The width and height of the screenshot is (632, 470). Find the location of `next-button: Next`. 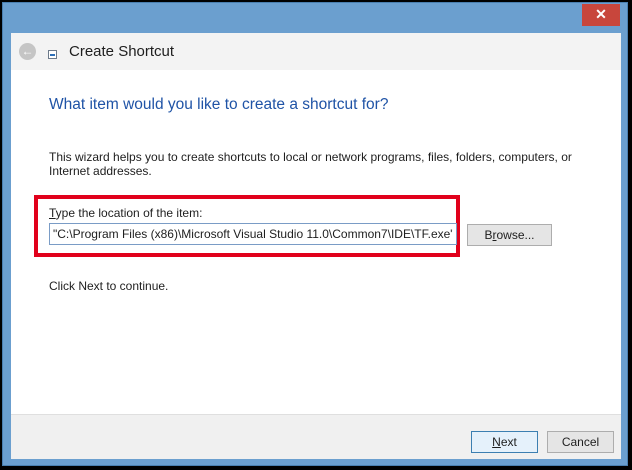

next-button: Next is located at coordinates (504, 442).